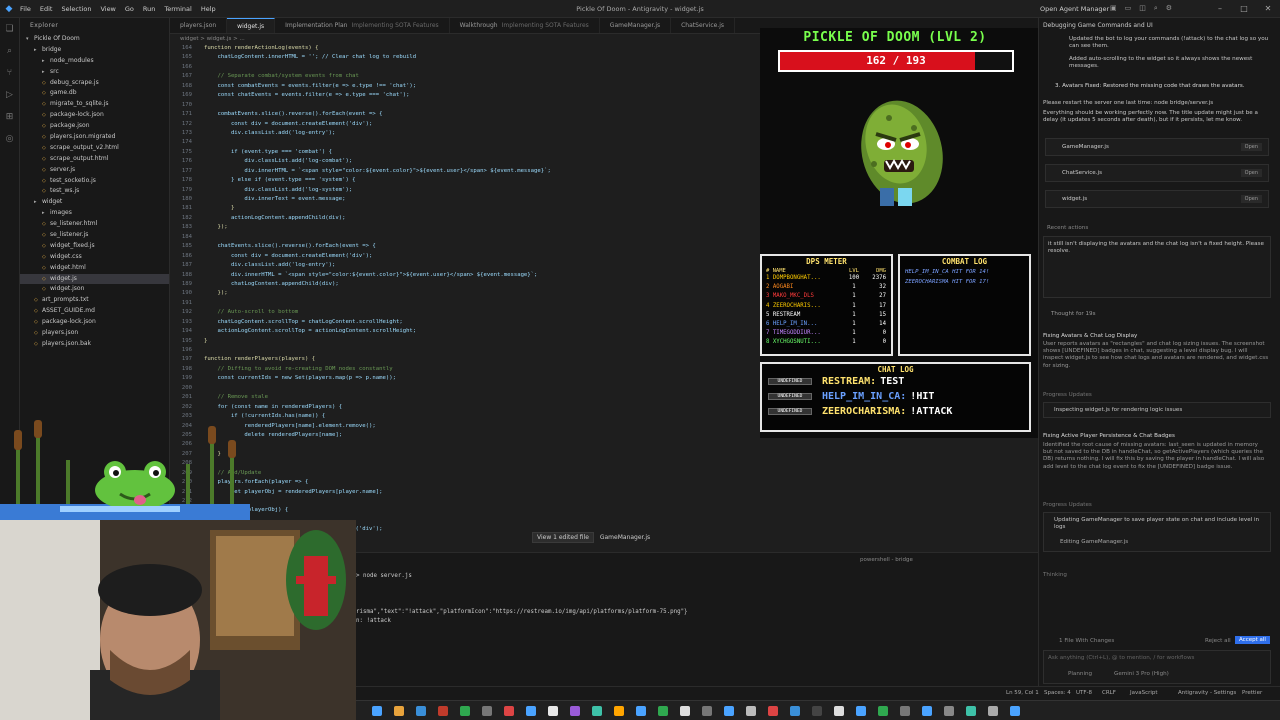 The width and height of the screenshot is (1280, 720). What do you see at coordinates (1113, 8) in the screenshot?
I see `layout-icon: ▣` at bounding box center [1113, 8].